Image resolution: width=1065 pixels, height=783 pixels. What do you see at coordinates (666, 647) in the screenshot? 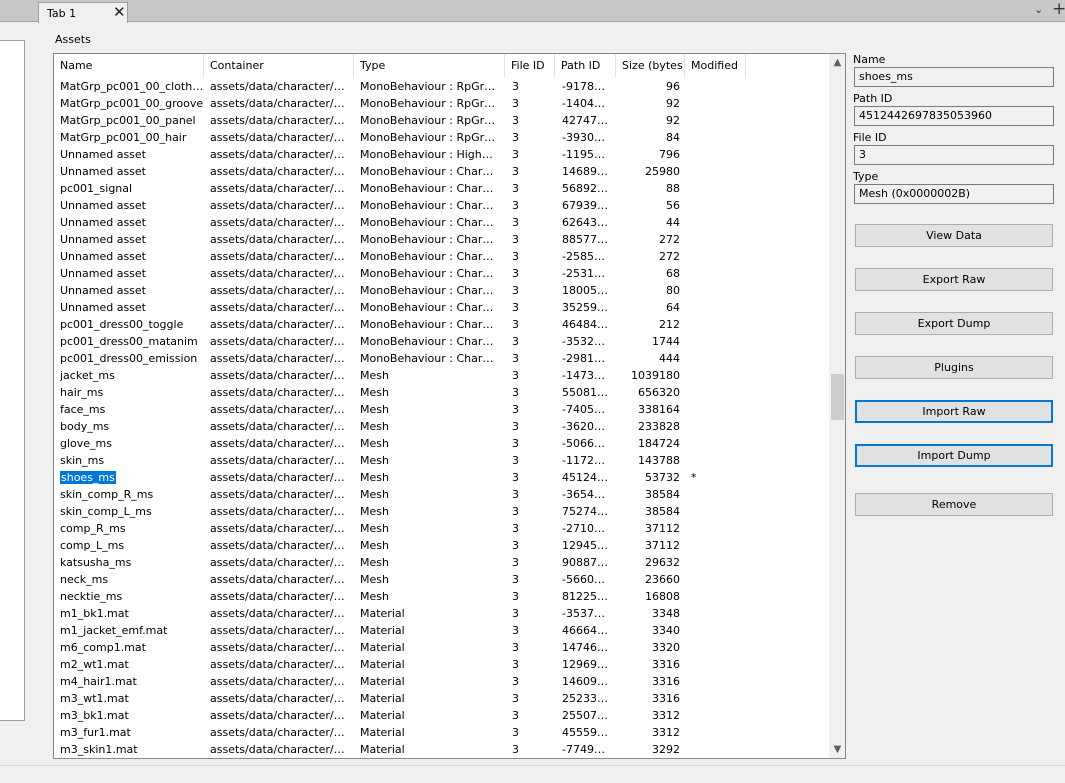
I see `cell-size: 3320` at bounding box center [666, 647].